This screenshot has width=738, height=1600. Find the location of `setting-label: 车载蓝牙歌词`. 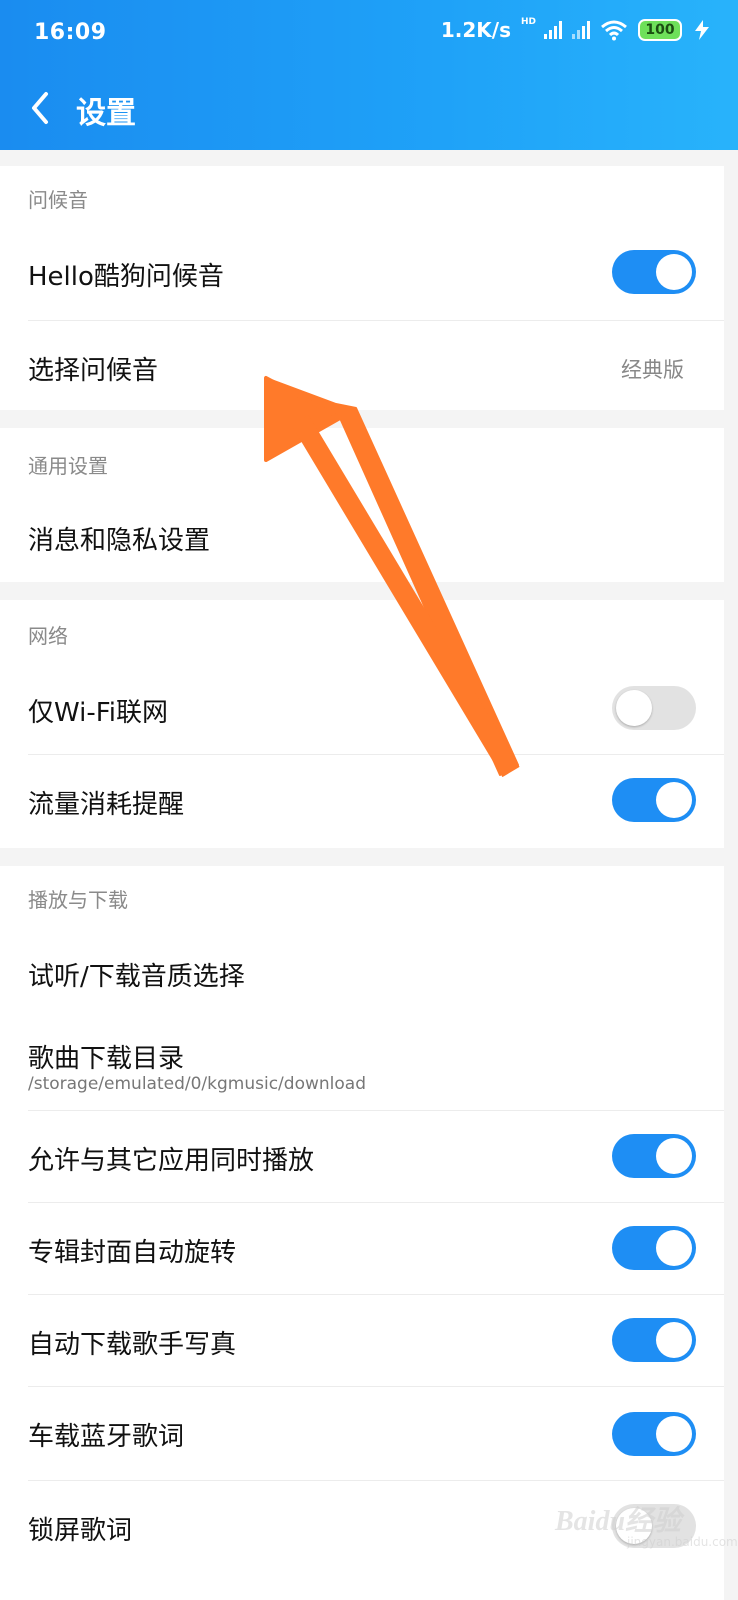

setting-label: 车载蓝牙歌词 is located at coordinates (106, 1437).